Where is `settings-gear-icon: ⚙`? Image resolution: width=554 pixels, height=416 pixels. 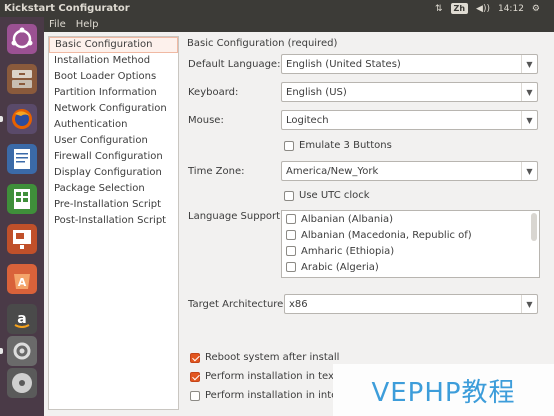 settings-gear-icon: ⚙ is located at coordinates (536, 9).